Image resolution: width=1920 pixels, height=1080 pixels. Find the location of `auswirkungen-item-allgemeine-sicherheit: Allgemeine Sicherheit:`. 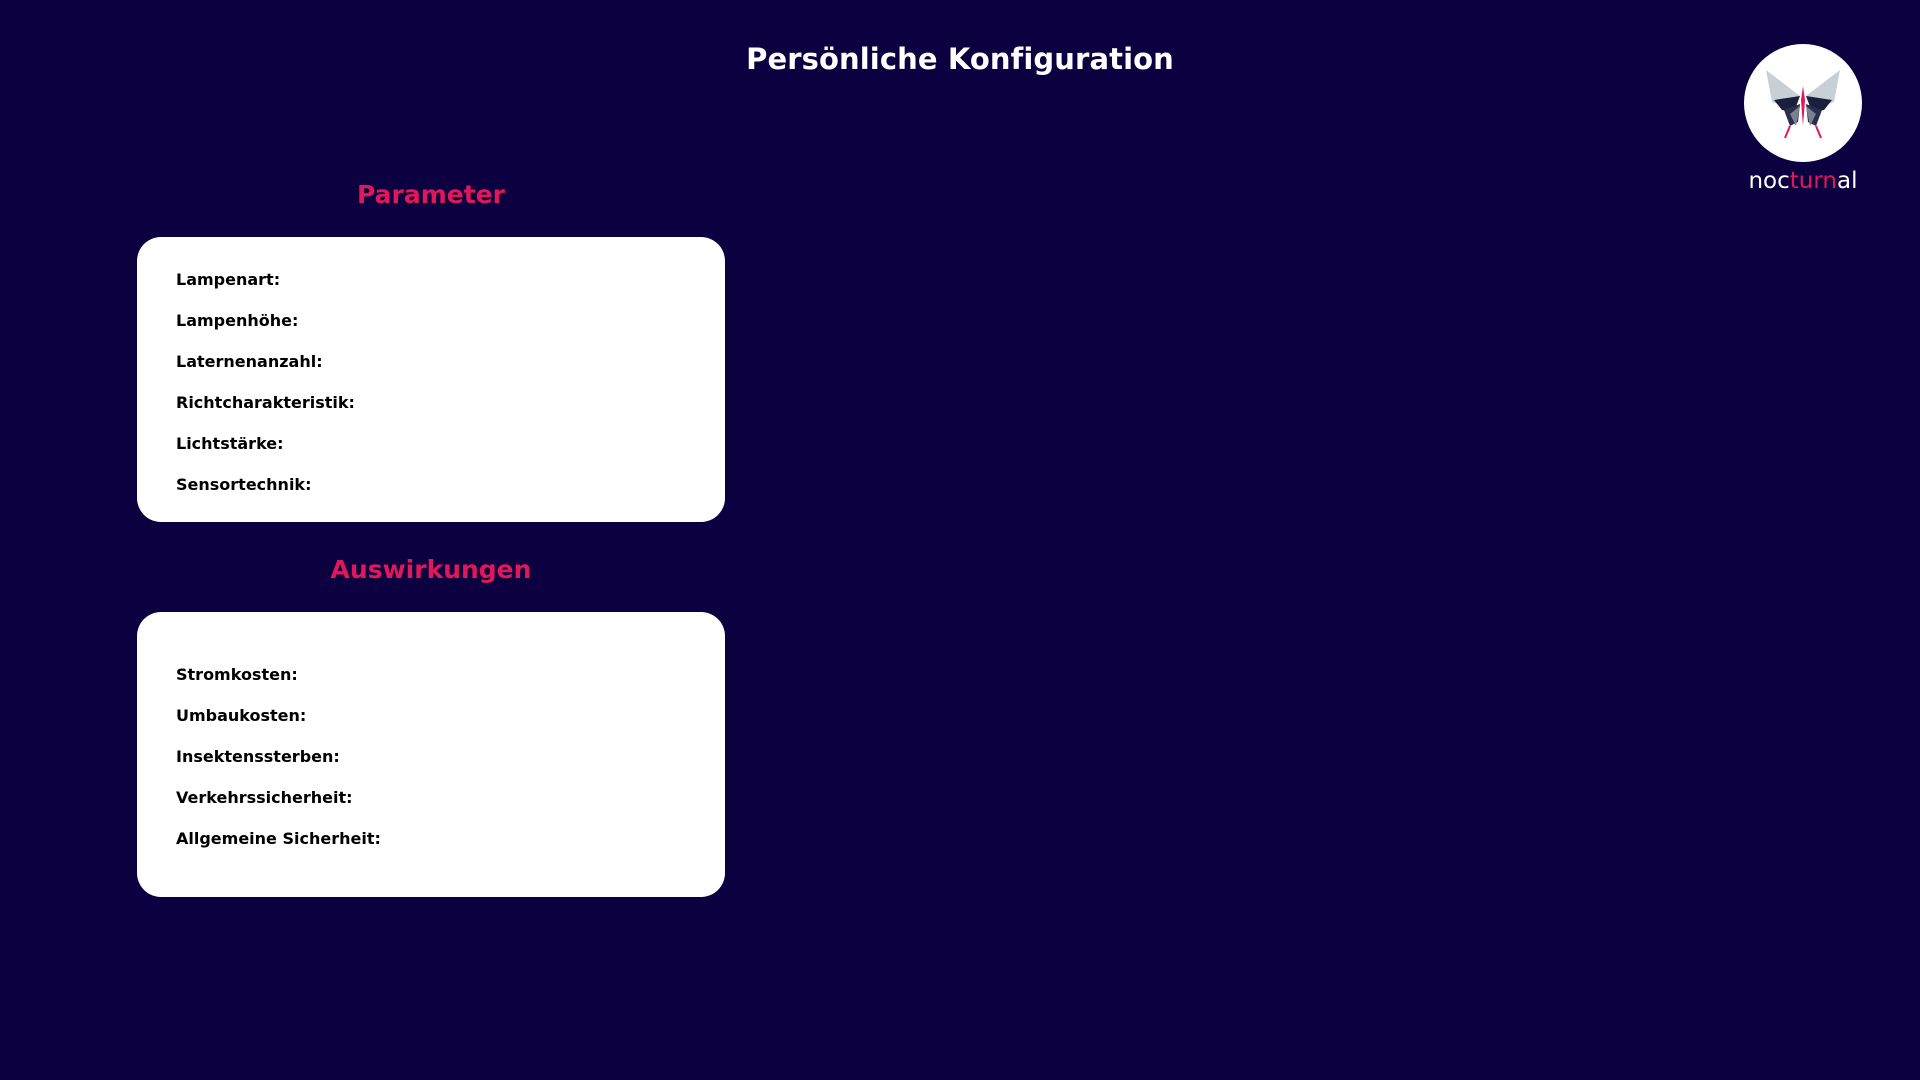

auswirkungen-item-allgemeine-sicherheit: Allgemeine Sicherheit: is located at coordinates (278, 838).